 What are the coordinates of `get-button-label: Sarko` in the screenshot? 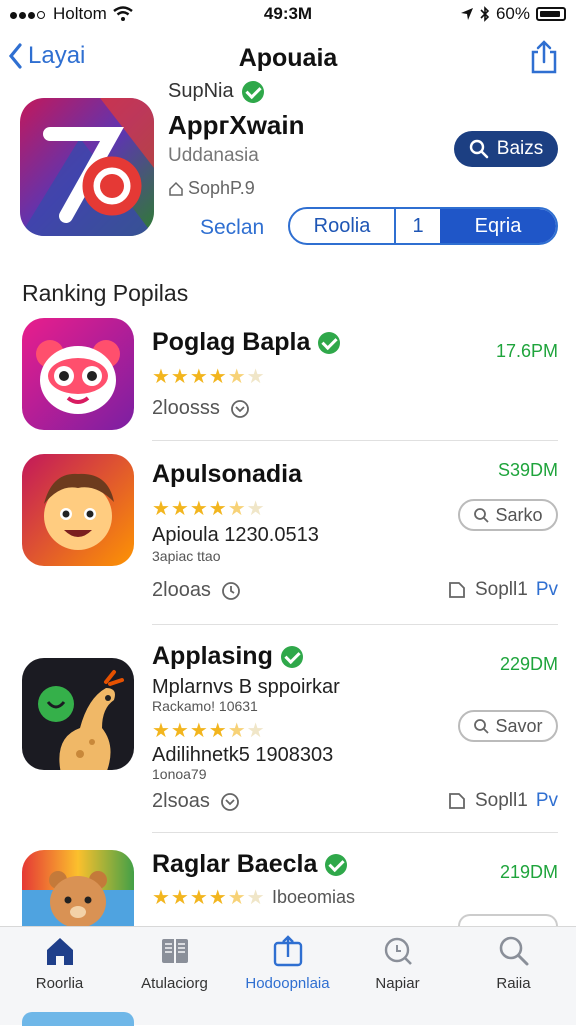 It's located at (519, 514).